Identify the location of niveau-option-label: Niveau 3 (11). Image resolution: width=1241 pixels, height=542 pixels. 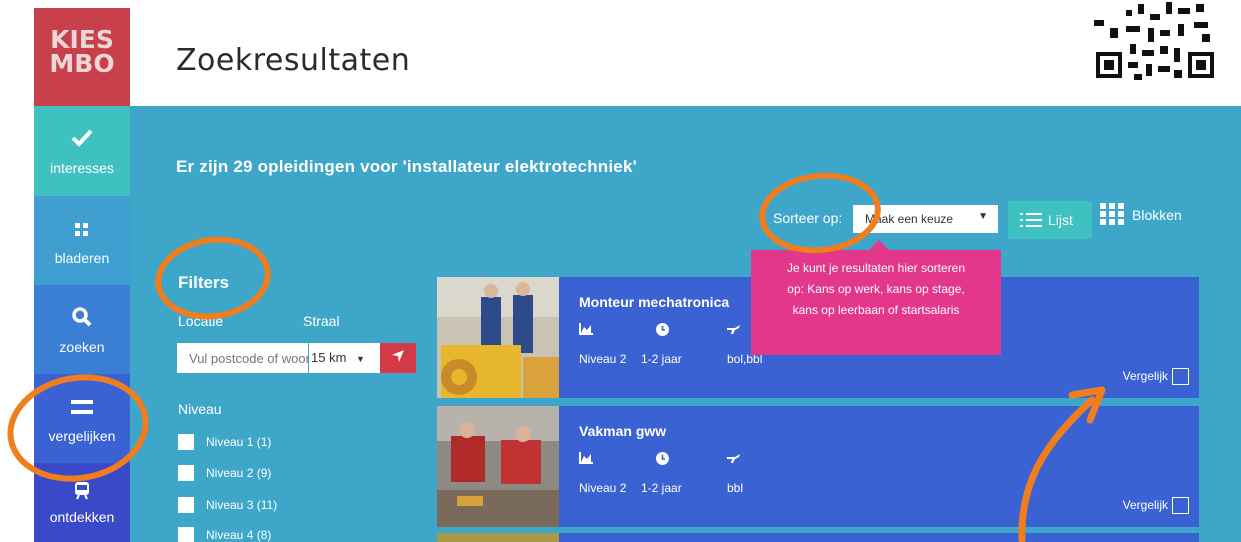
(242, 505).